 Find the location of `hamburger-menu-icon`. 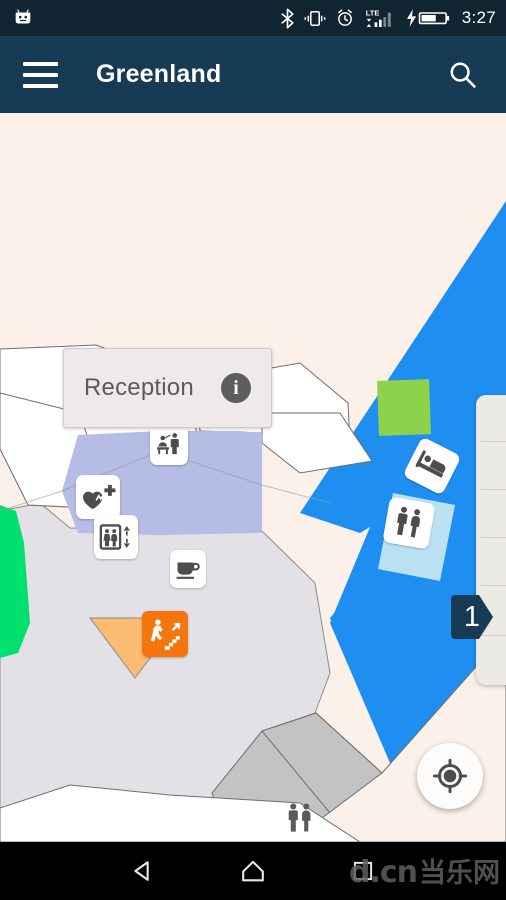

hamburger-menu-icon is located at coordinates (40, 75).